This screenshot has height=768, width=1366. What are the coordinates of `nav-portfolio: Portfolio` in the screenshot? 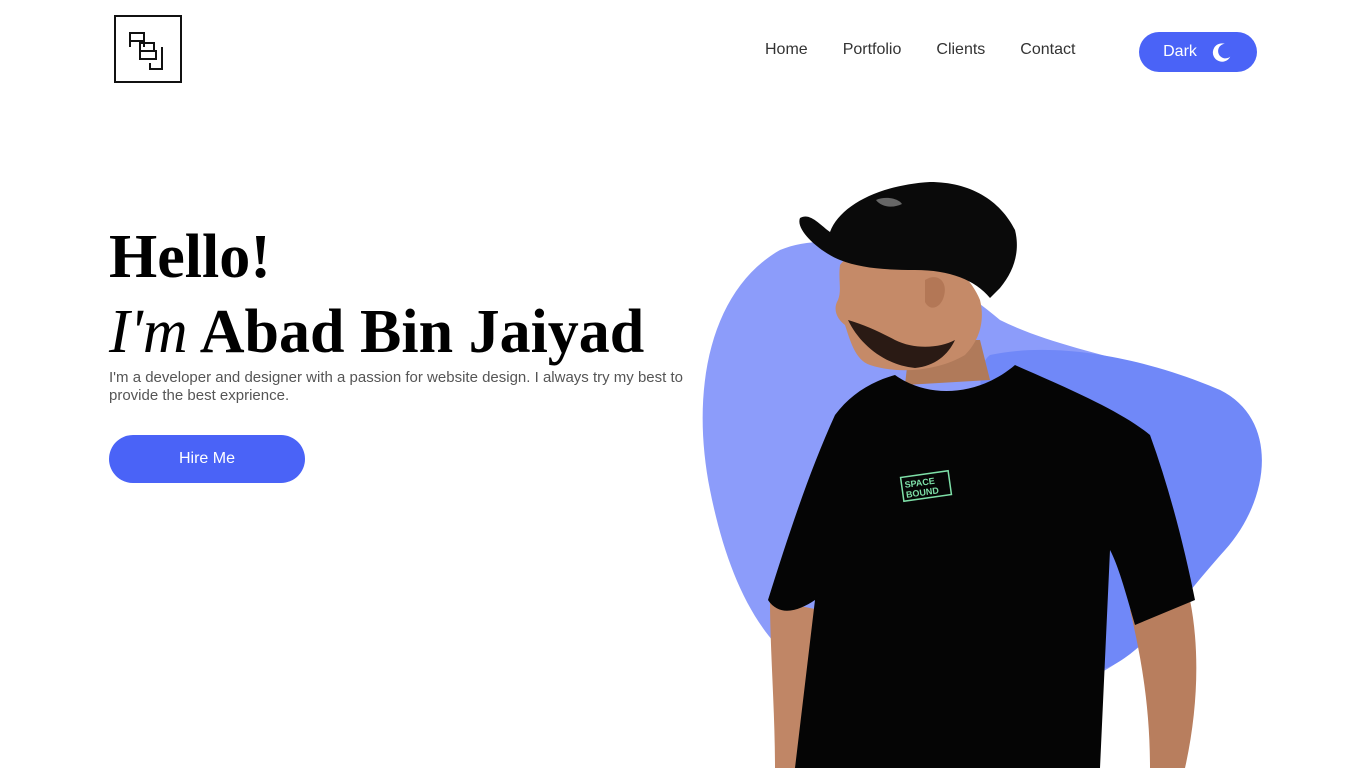 It's located at (872, 50).